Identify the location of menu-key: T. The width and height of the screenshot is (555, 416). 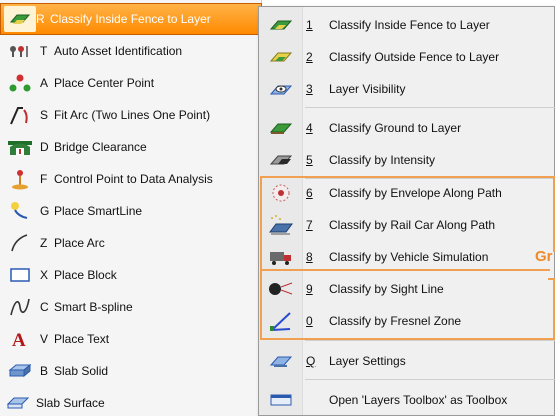
(44, 51).